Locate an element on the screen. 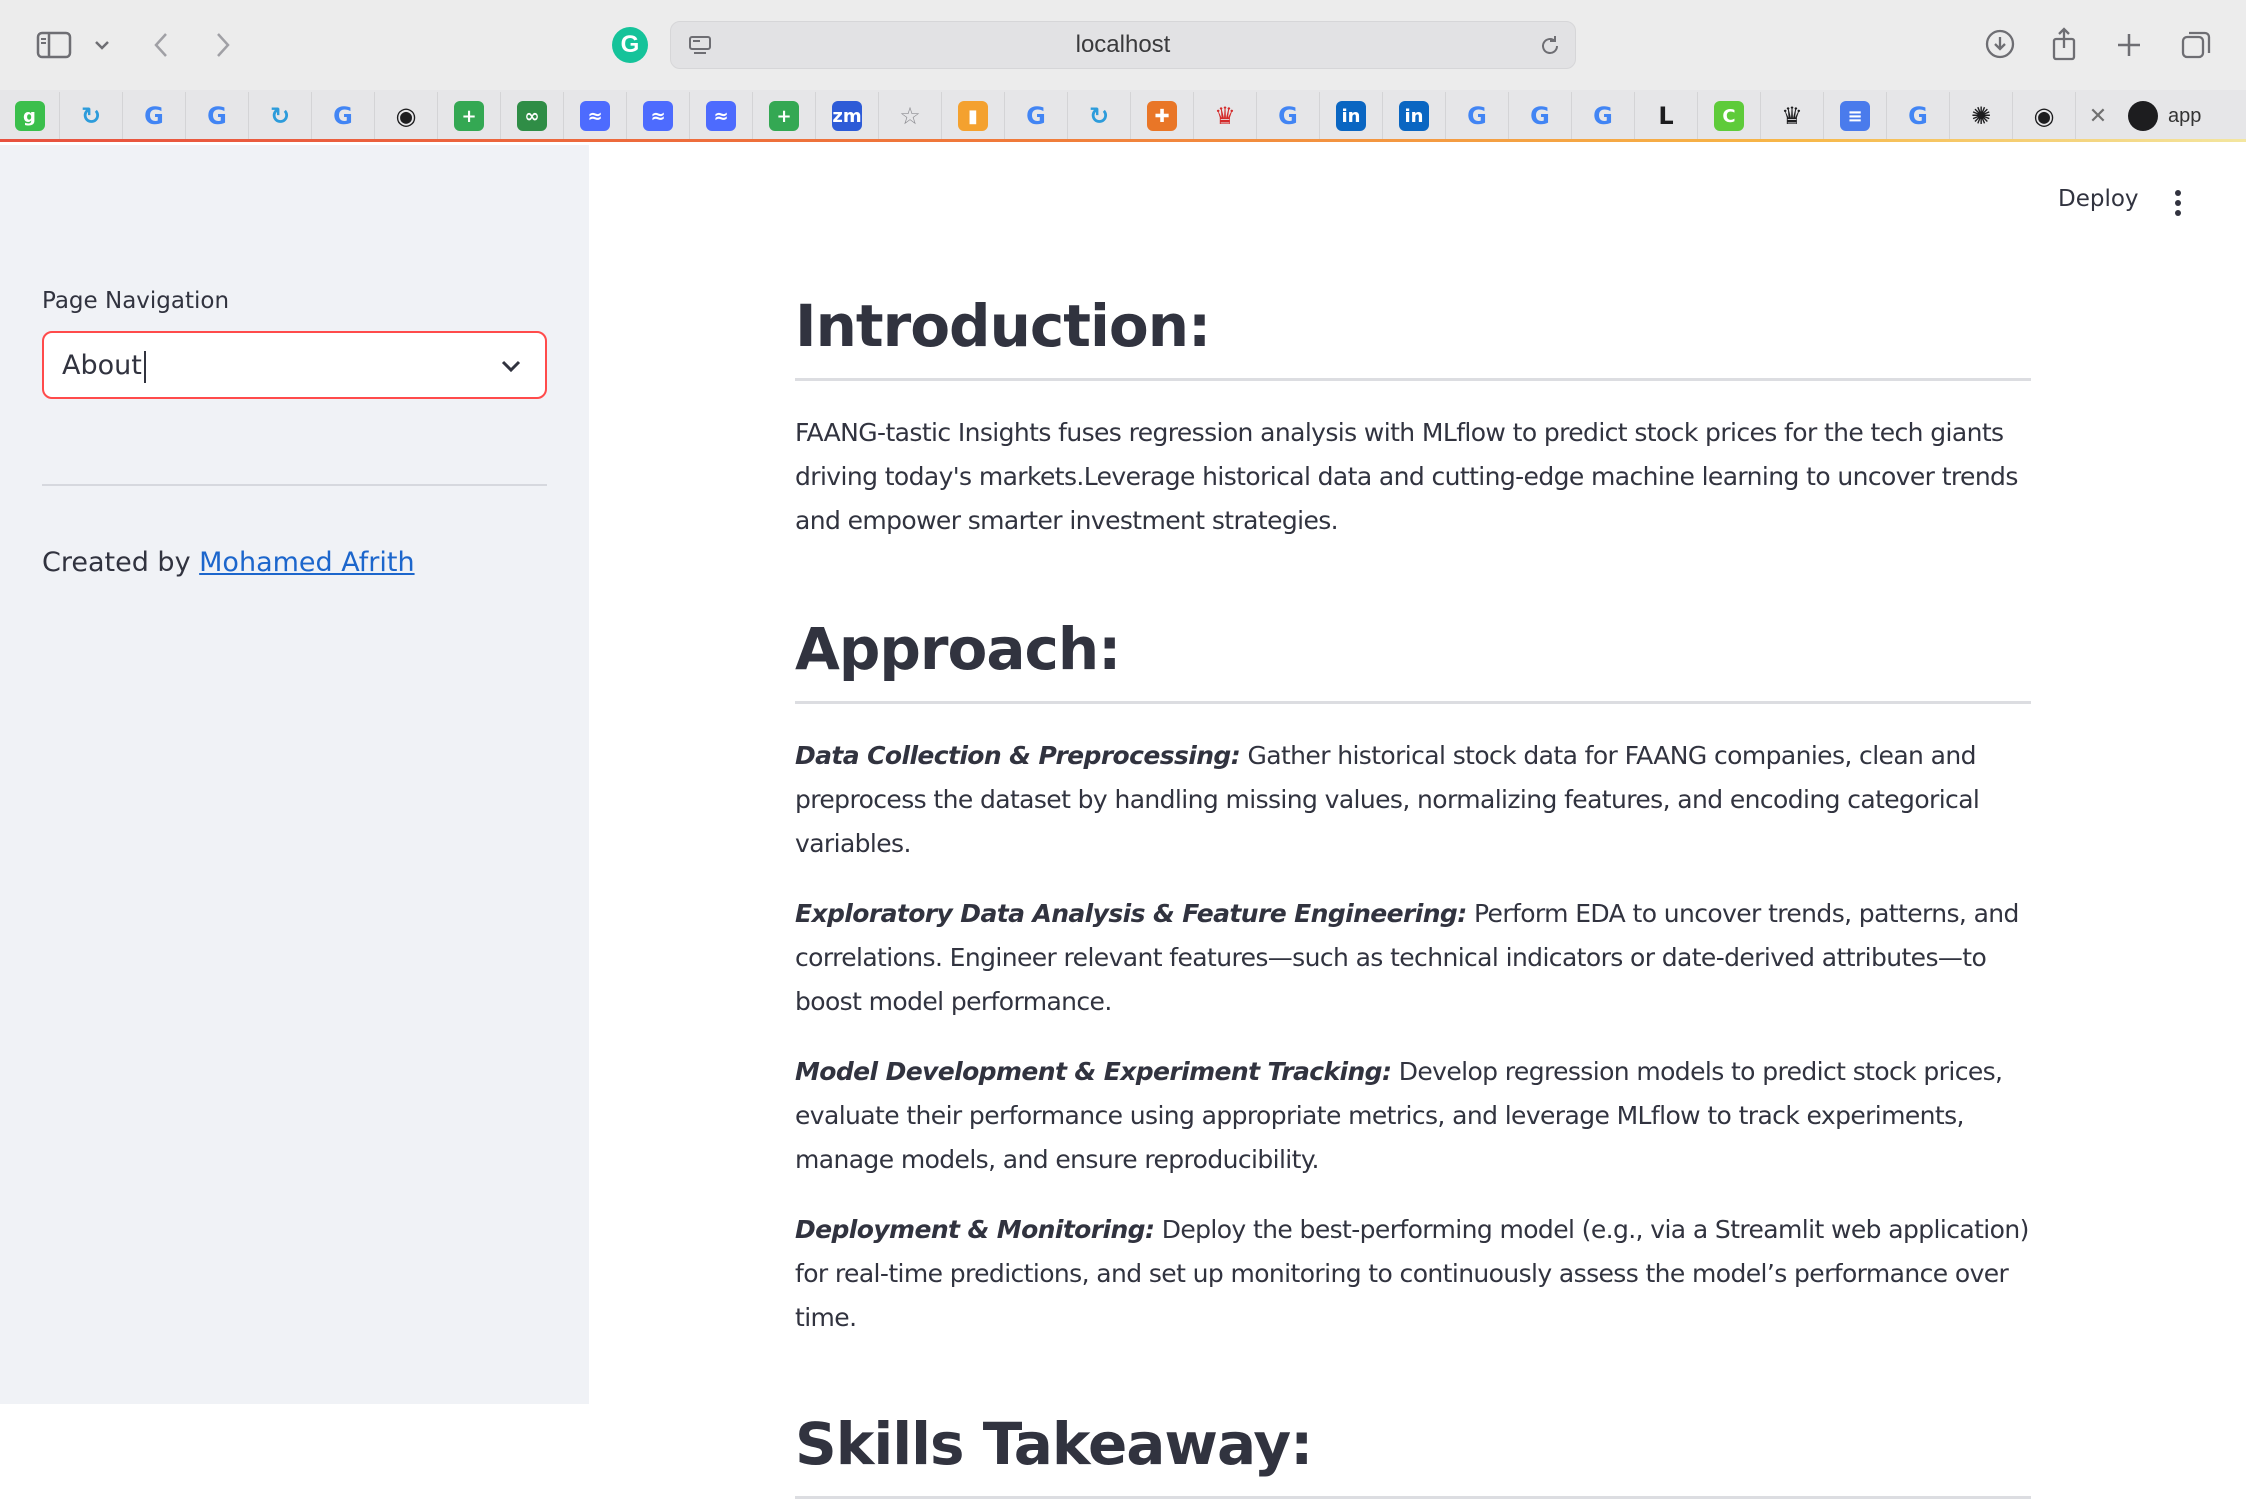 The height and width of the screenshot is (1499, 2246). share-icon is located at coordinates (2064, 44).